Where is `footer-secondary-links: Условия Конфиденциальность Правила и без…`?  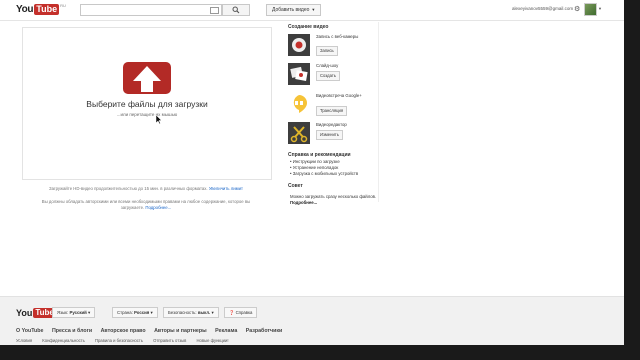
footer-secondary-links: Условия Конфиденциальность Правила и без… is located at coordinates (127, 340).